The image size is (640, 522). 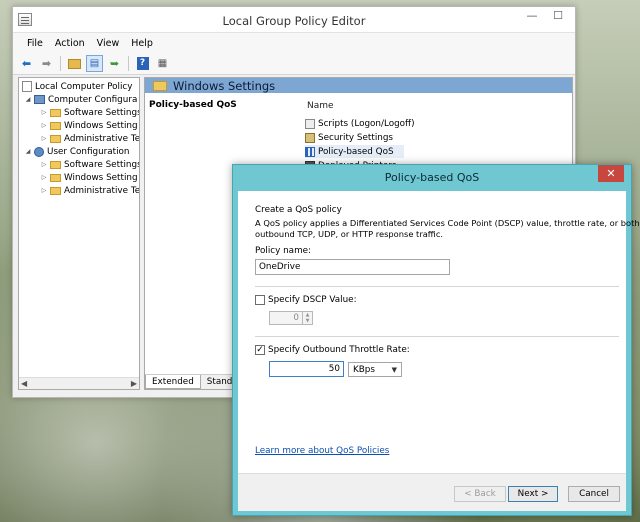 I want to click on tree-item-user-administrative-templates: ▷ Administrative Te, so click(x=90, y=190).